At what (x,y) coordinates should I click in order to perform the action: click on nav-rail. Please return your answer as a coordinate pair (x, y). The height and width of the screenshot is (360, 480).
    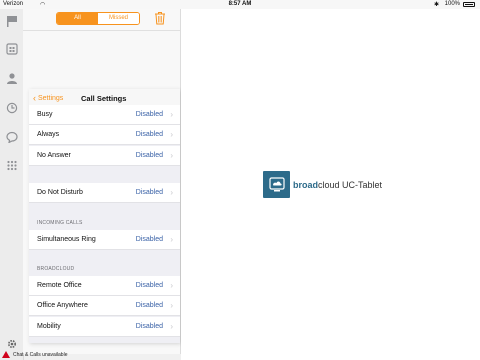
    Looking at the image, I should click on (12, 184).